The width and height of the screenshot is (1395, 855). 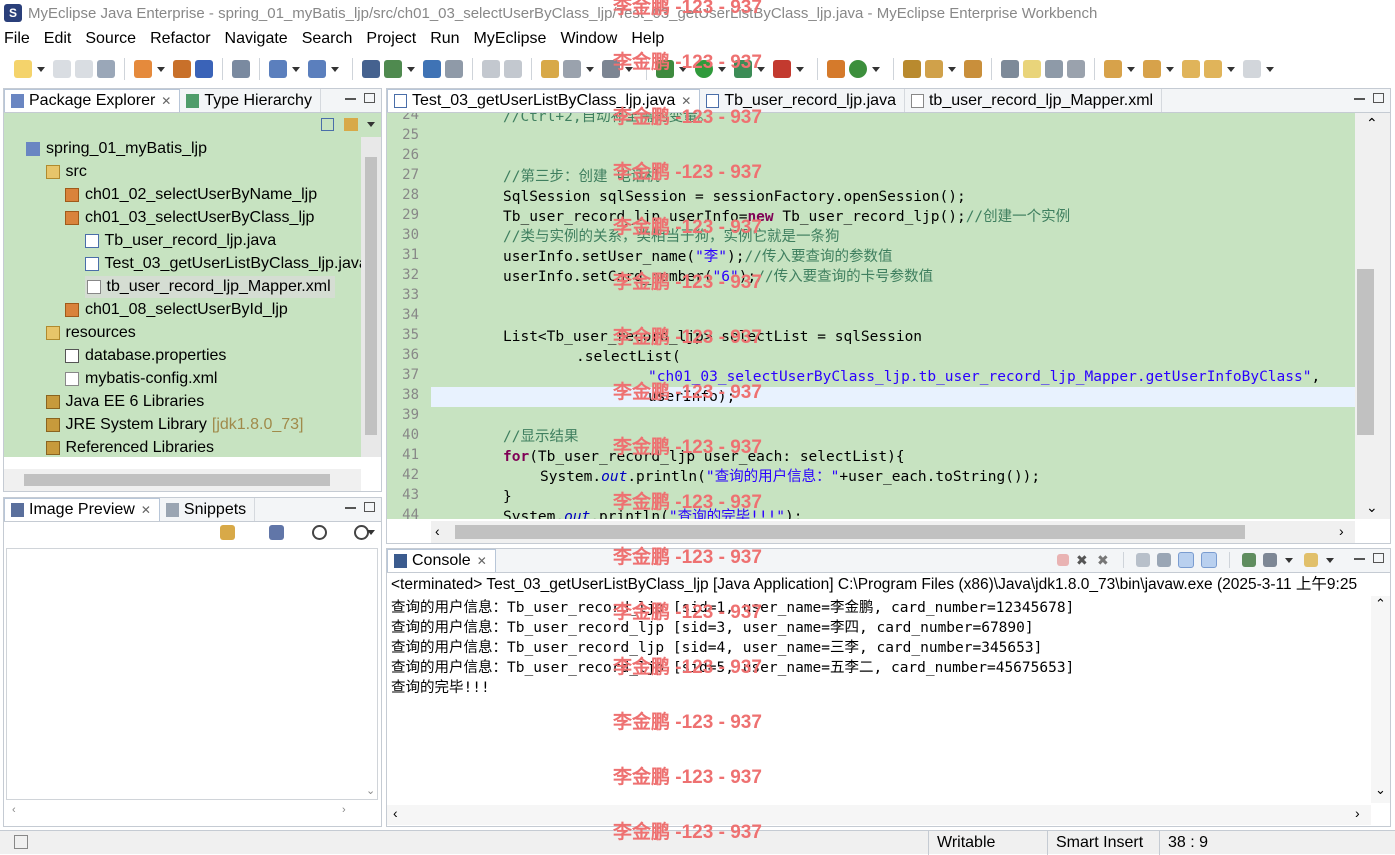 I want to click on tab-type-hierarchy: Type Hierarchy, so click(x=250, y=100).